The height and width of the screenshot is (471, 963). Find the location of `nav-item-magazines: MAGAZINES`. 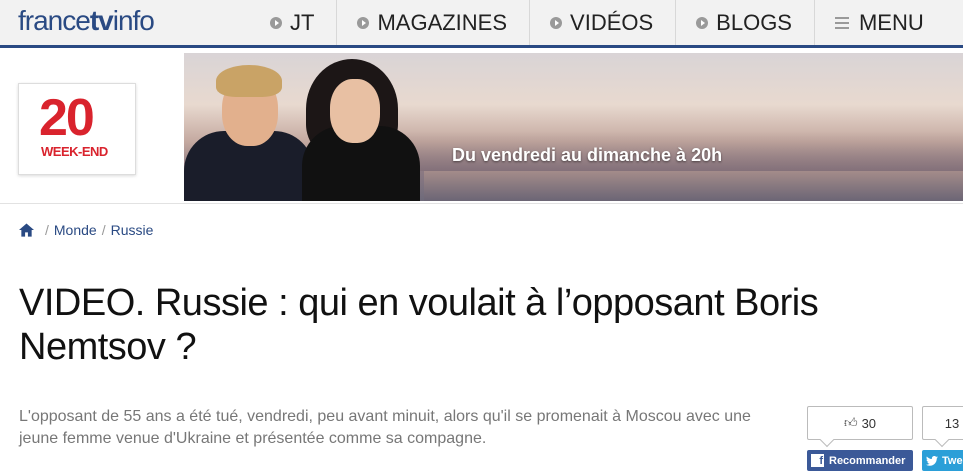

nav-item-magazines: MAGAZINES is located at coordinates (432, 22).